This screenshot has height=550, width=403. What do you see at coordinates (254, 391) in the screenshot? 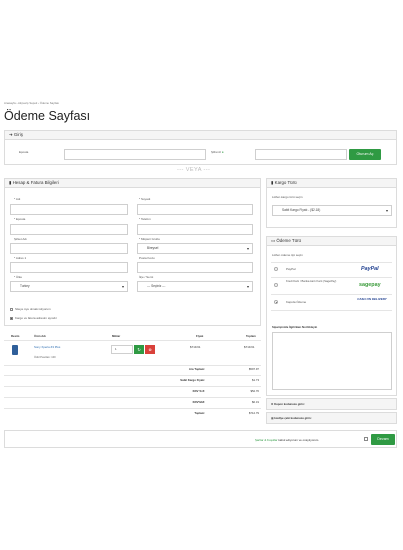
I see `vat8-value: $52.76` at bounding box center [254, 391].